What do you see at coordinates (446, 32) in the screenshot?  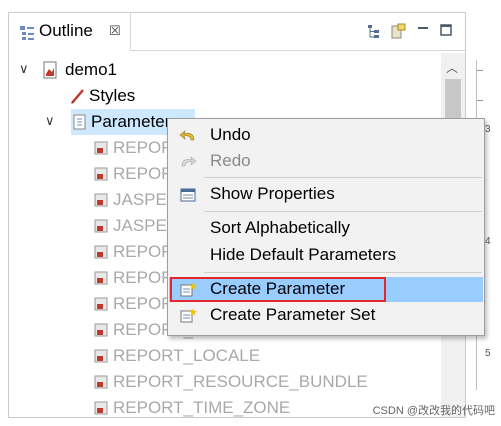 I see `maximize-icon` at bounding box center [446, 32].